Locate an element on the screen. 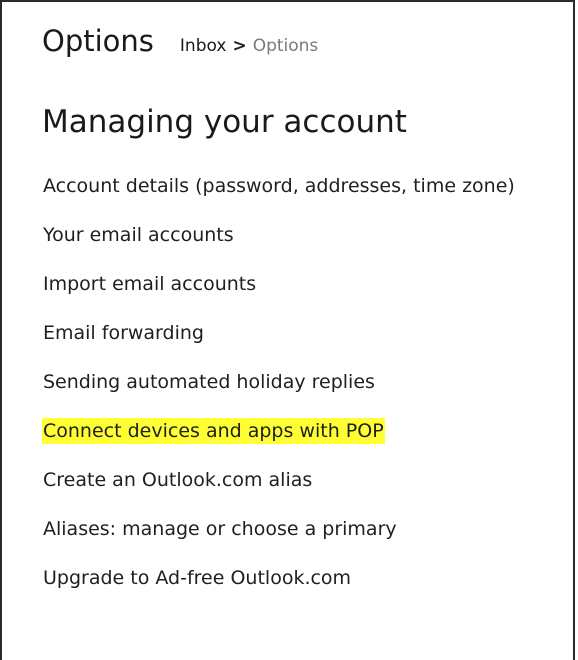 The height and width of the screenshot is (660, 578). page-title: Options is located at coordinates (98, 41).